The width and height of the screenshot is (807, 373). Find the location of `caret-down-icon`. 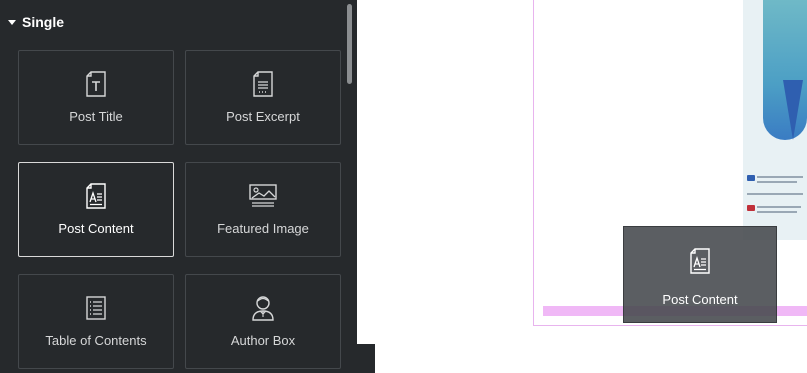

caret-down-icon is located at coordinates (12, 22).